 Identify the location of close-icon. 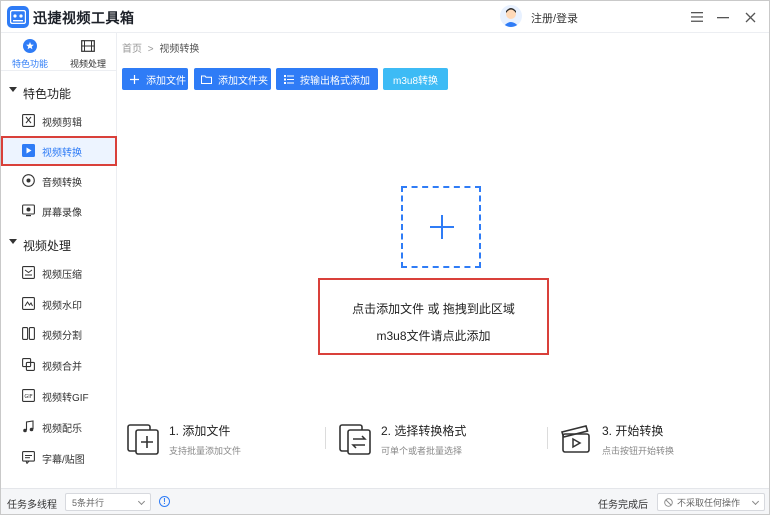
(750, 17).